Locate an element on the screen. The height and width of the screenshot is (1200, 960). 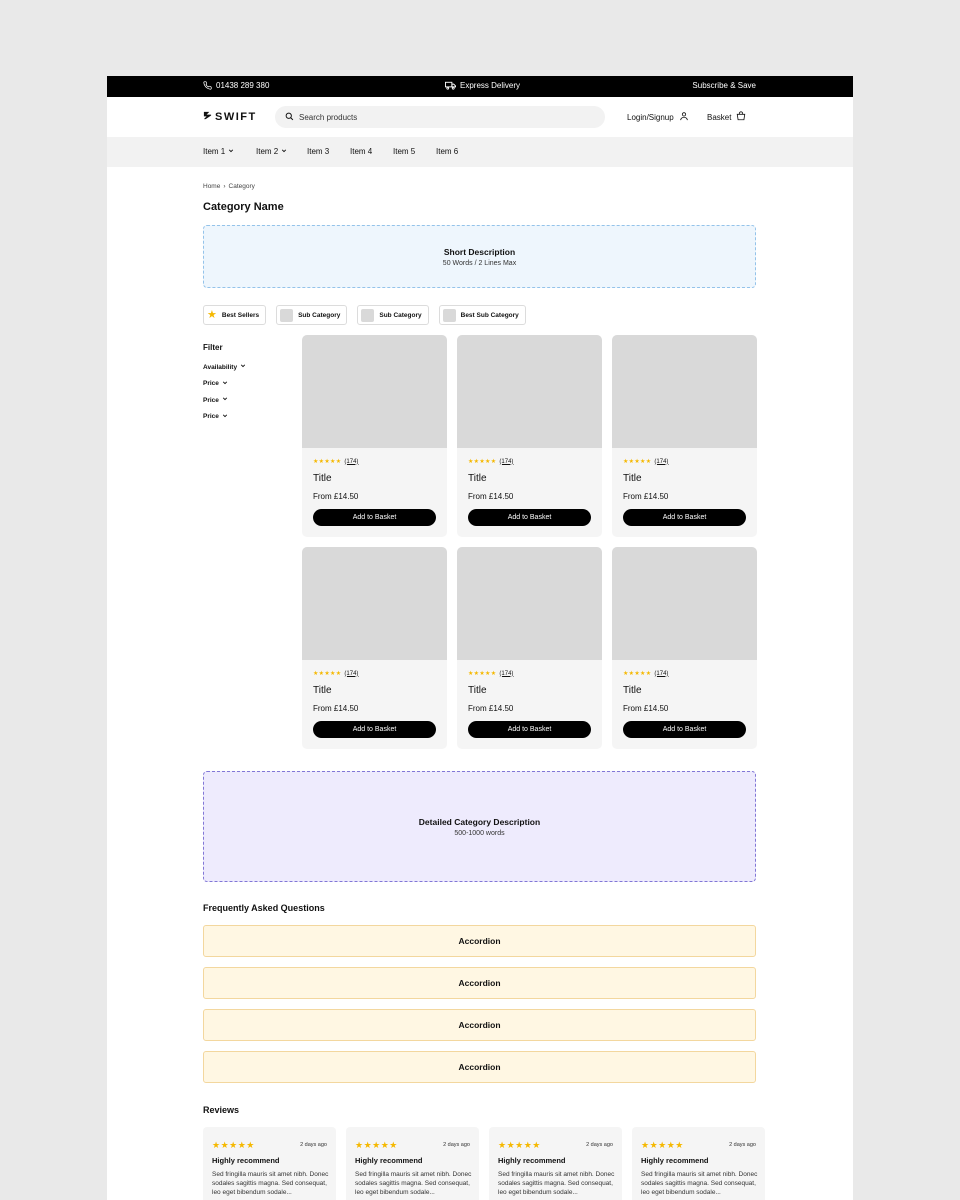
search-bar is located at coordinates (440, 117).